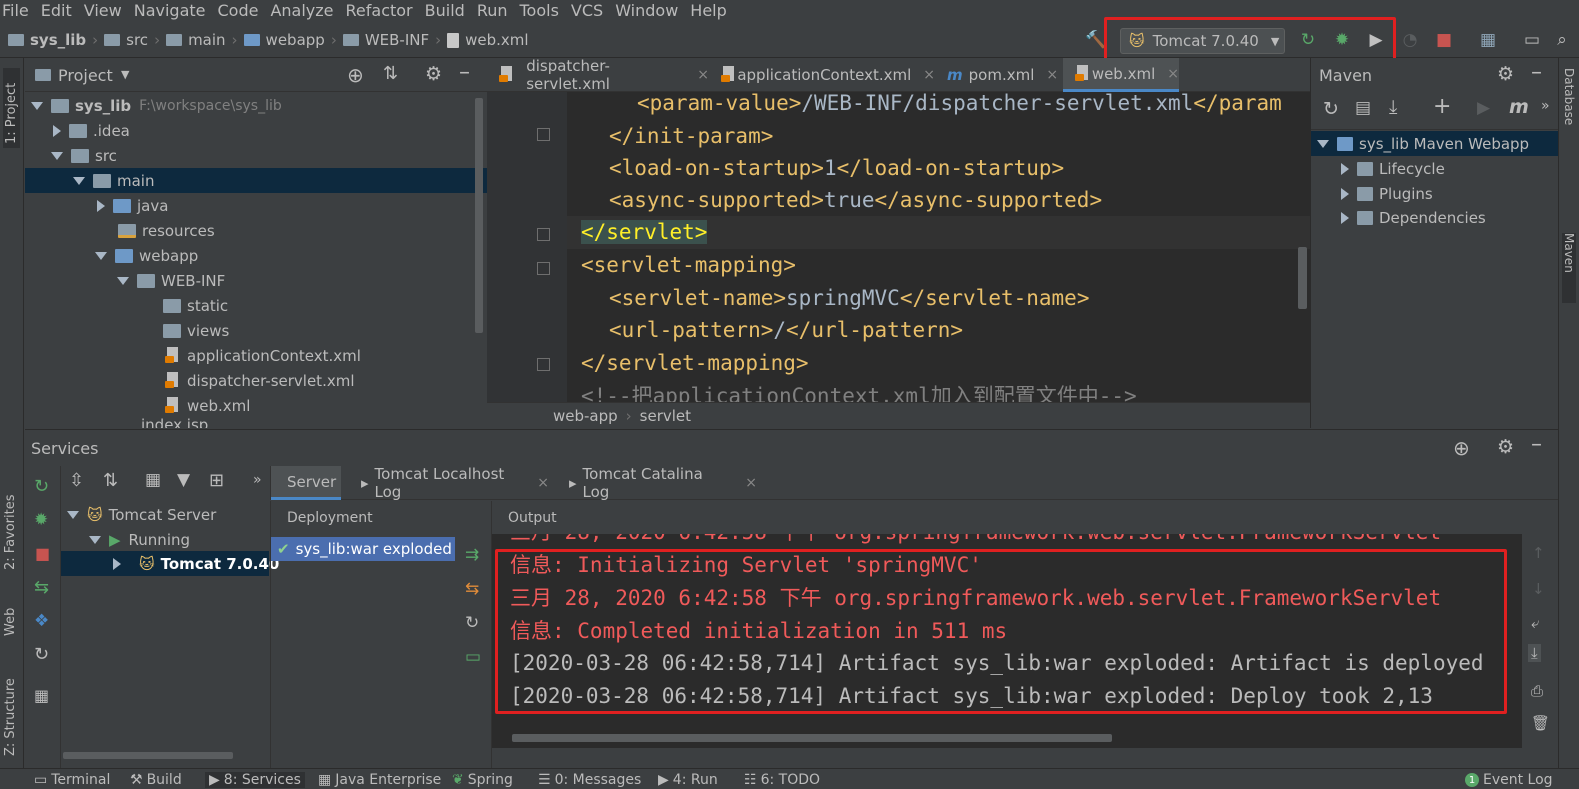  I want to click on print-icon: ⎙, so click(1537, 691).